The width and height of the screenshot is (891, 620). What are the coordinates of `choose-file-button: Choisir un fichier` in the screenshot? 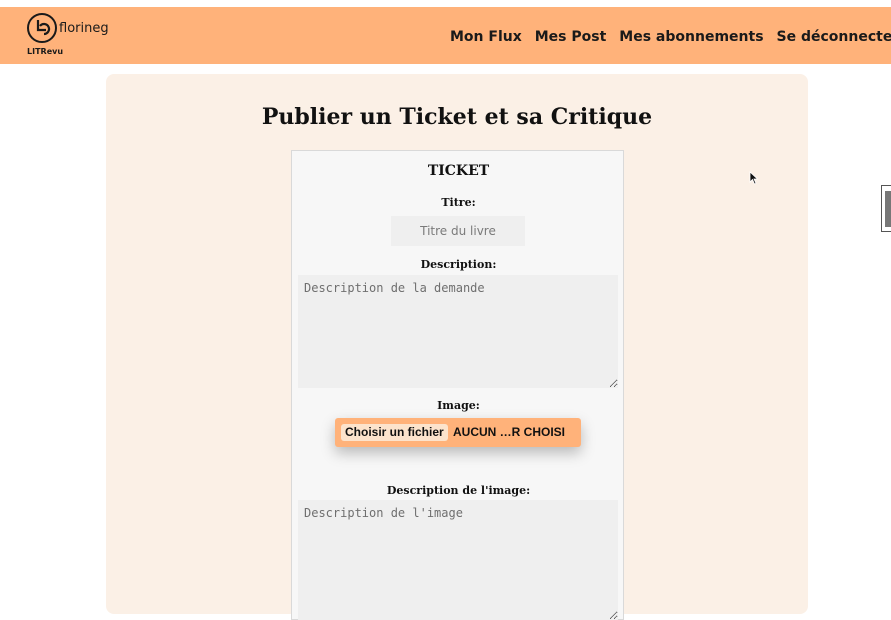 It's located at (394, 432).